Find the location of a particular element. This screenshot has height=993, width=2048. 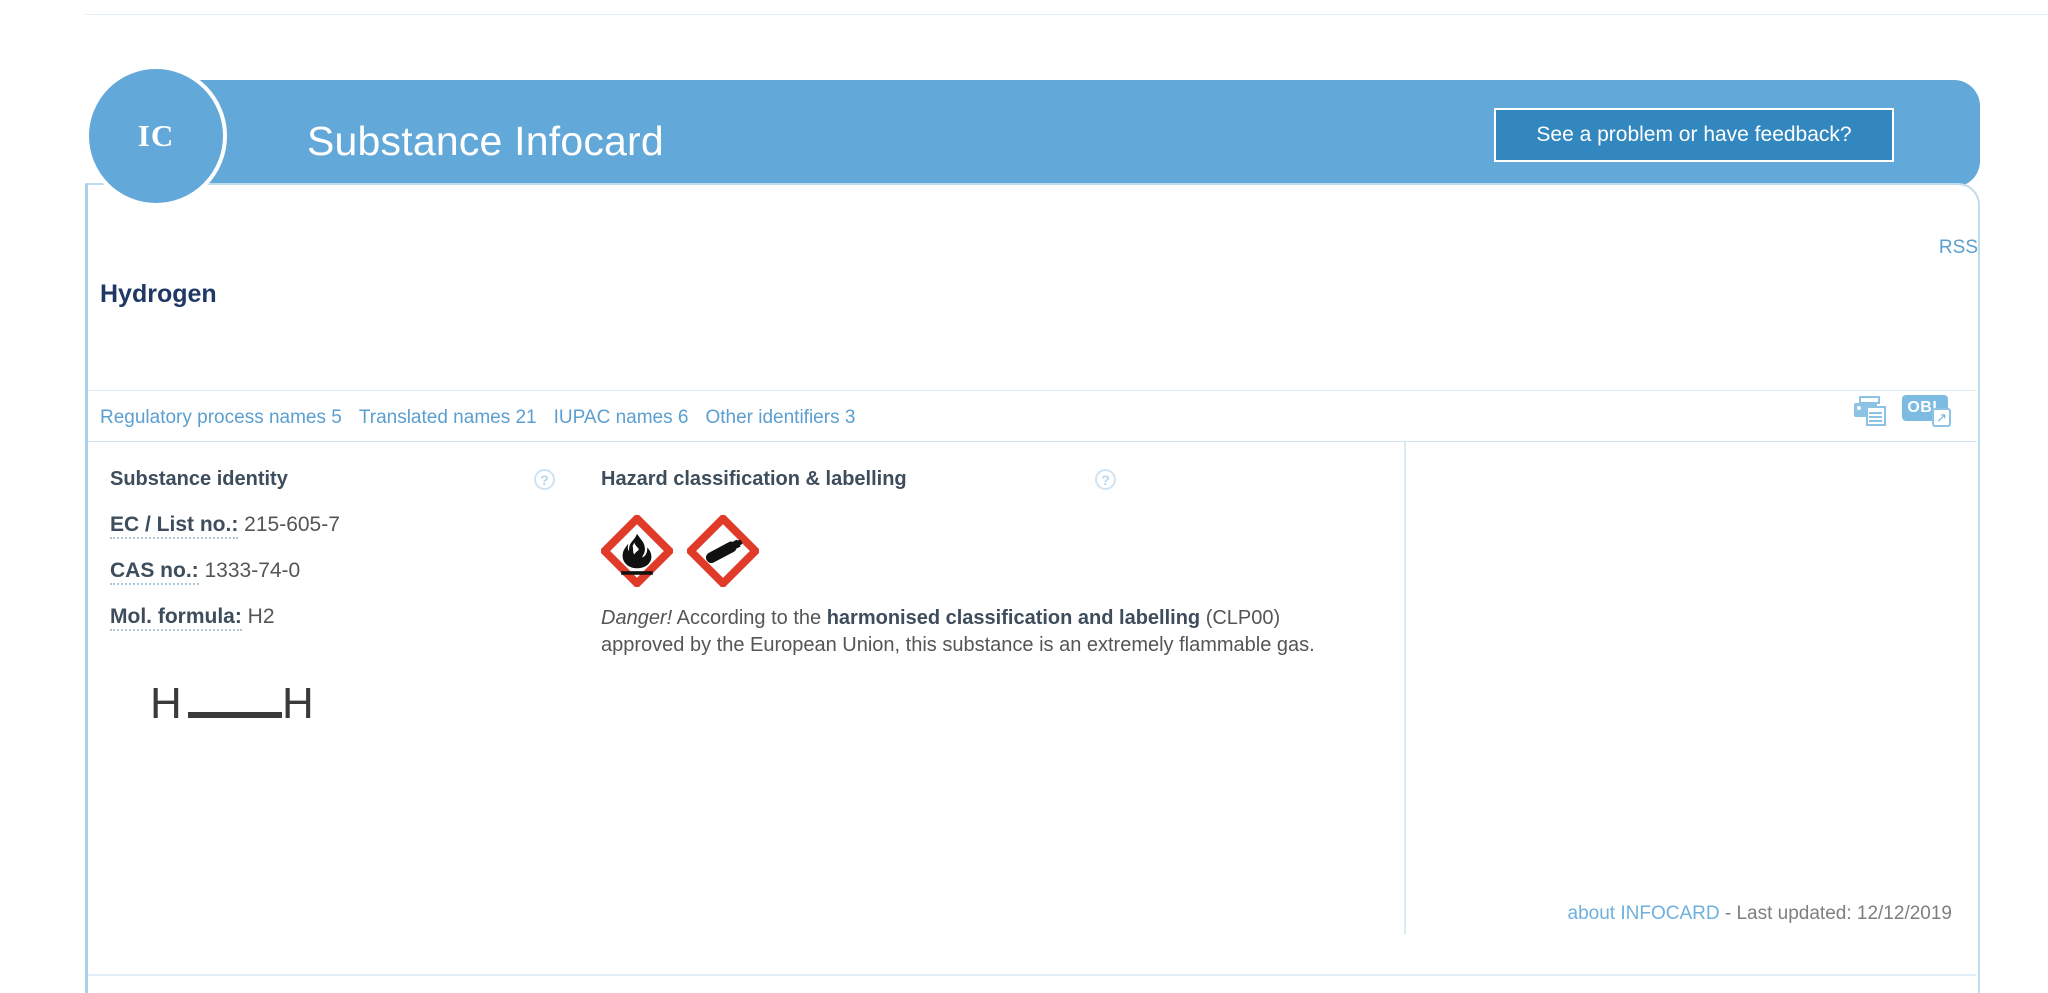

rss-link: RSS is located at coordinates (1958, 248).